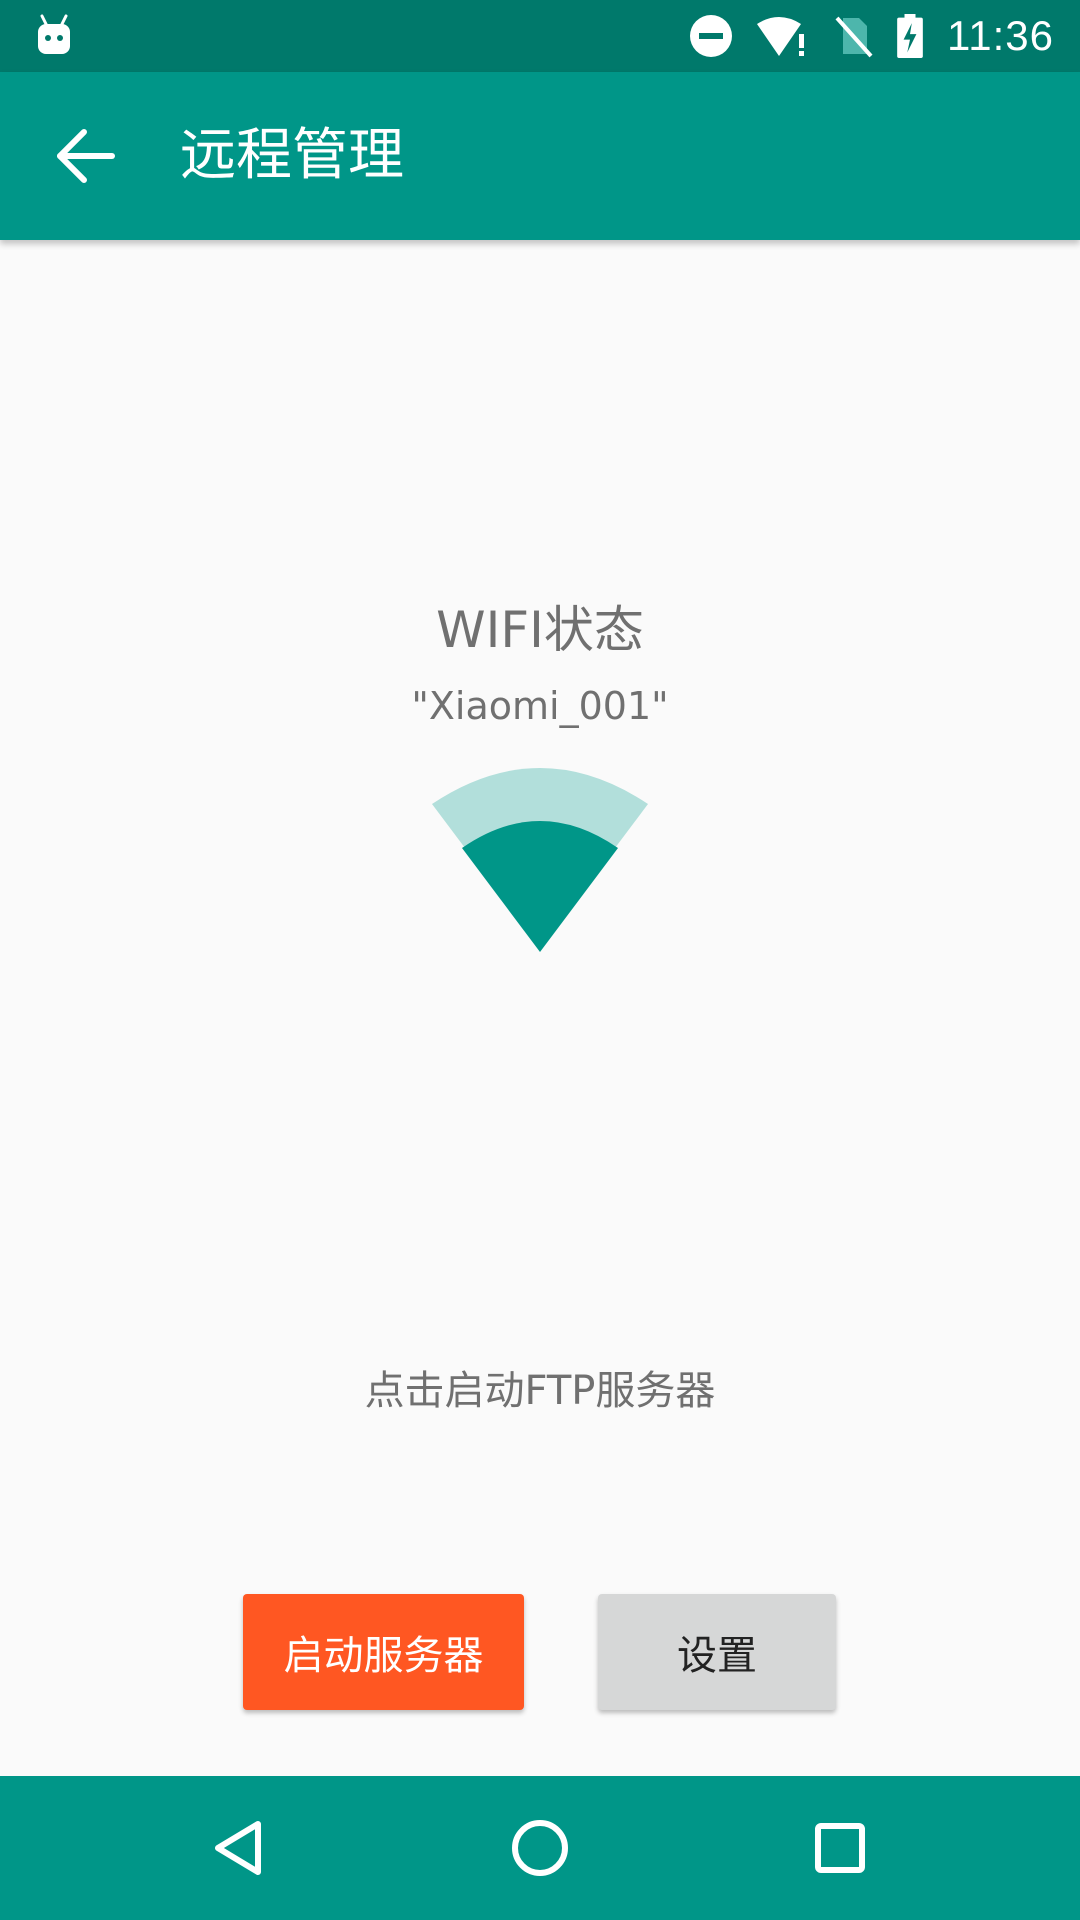 The image size is (1080, 1920). Describe the element at coordinates (540, 1391) in the screenshot. I see `ftp-hint-text: 点击启动FTP服务器` at that location.